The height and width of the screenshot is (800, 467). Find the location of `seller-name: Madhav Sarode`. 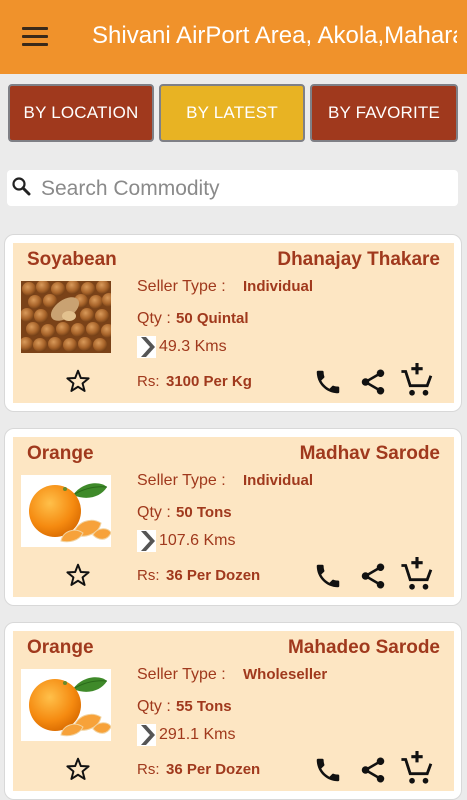

seller-name: Madhav Sarode is located at coordinates (369, 453).